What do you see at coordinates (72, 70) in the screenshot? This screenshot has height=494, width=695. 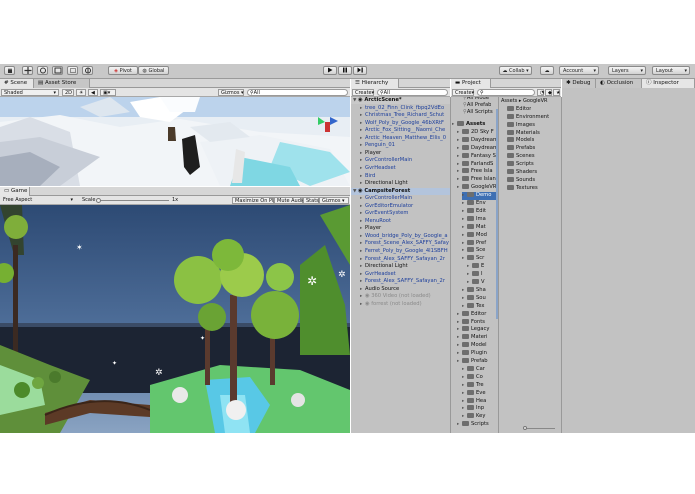 I see `rect-tool-button` at bounding box center [72, 70].